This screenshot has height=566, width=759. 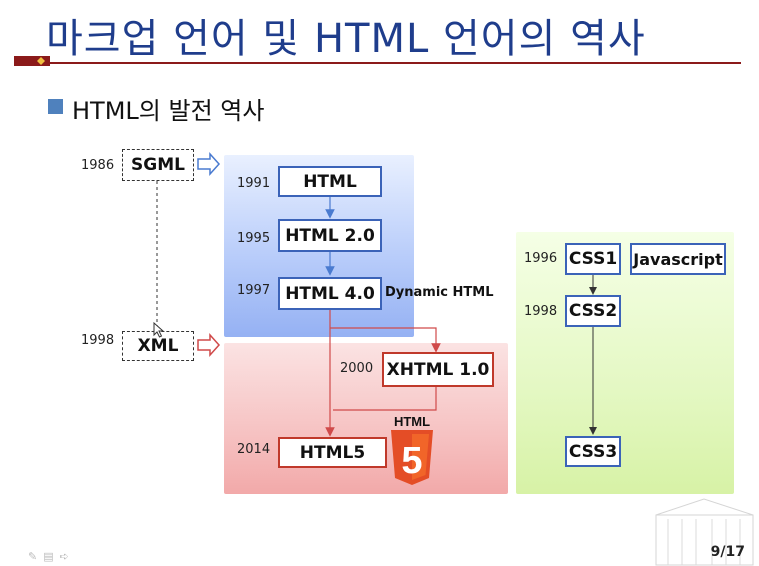 I want to click on html5-year: 2014, so click(x=254, y=449).